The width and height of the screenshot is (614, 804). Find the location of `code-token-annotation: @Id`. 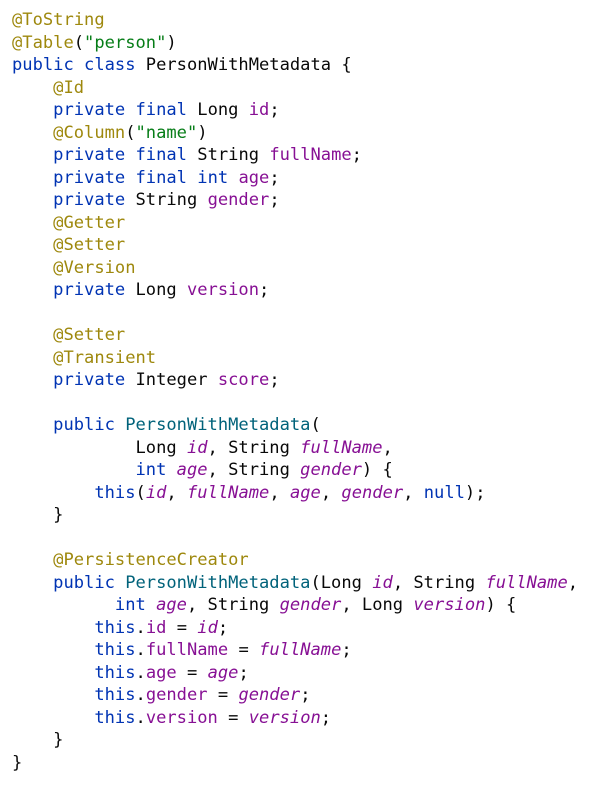

code-token-annotation: @Id is located at coordinates (69, 87).